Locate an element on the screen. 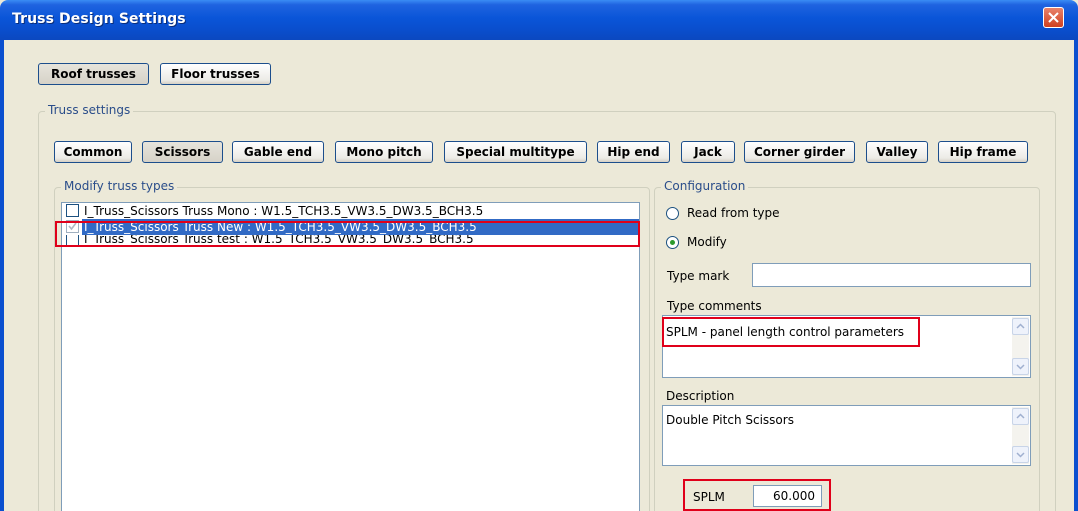 The width and height of the screenshot is (1078, 511). highlight-box-type-comments is located at coordinates (791, 332).